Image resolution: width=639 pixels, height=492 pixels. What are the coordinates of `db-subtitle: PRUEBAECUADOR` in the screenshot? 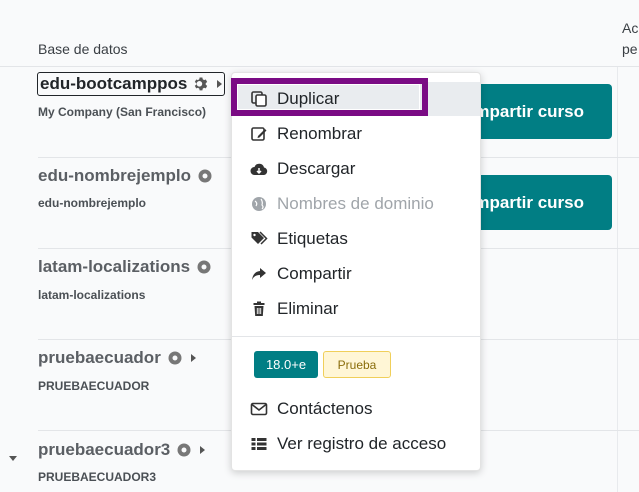 It's located at (94, 386).